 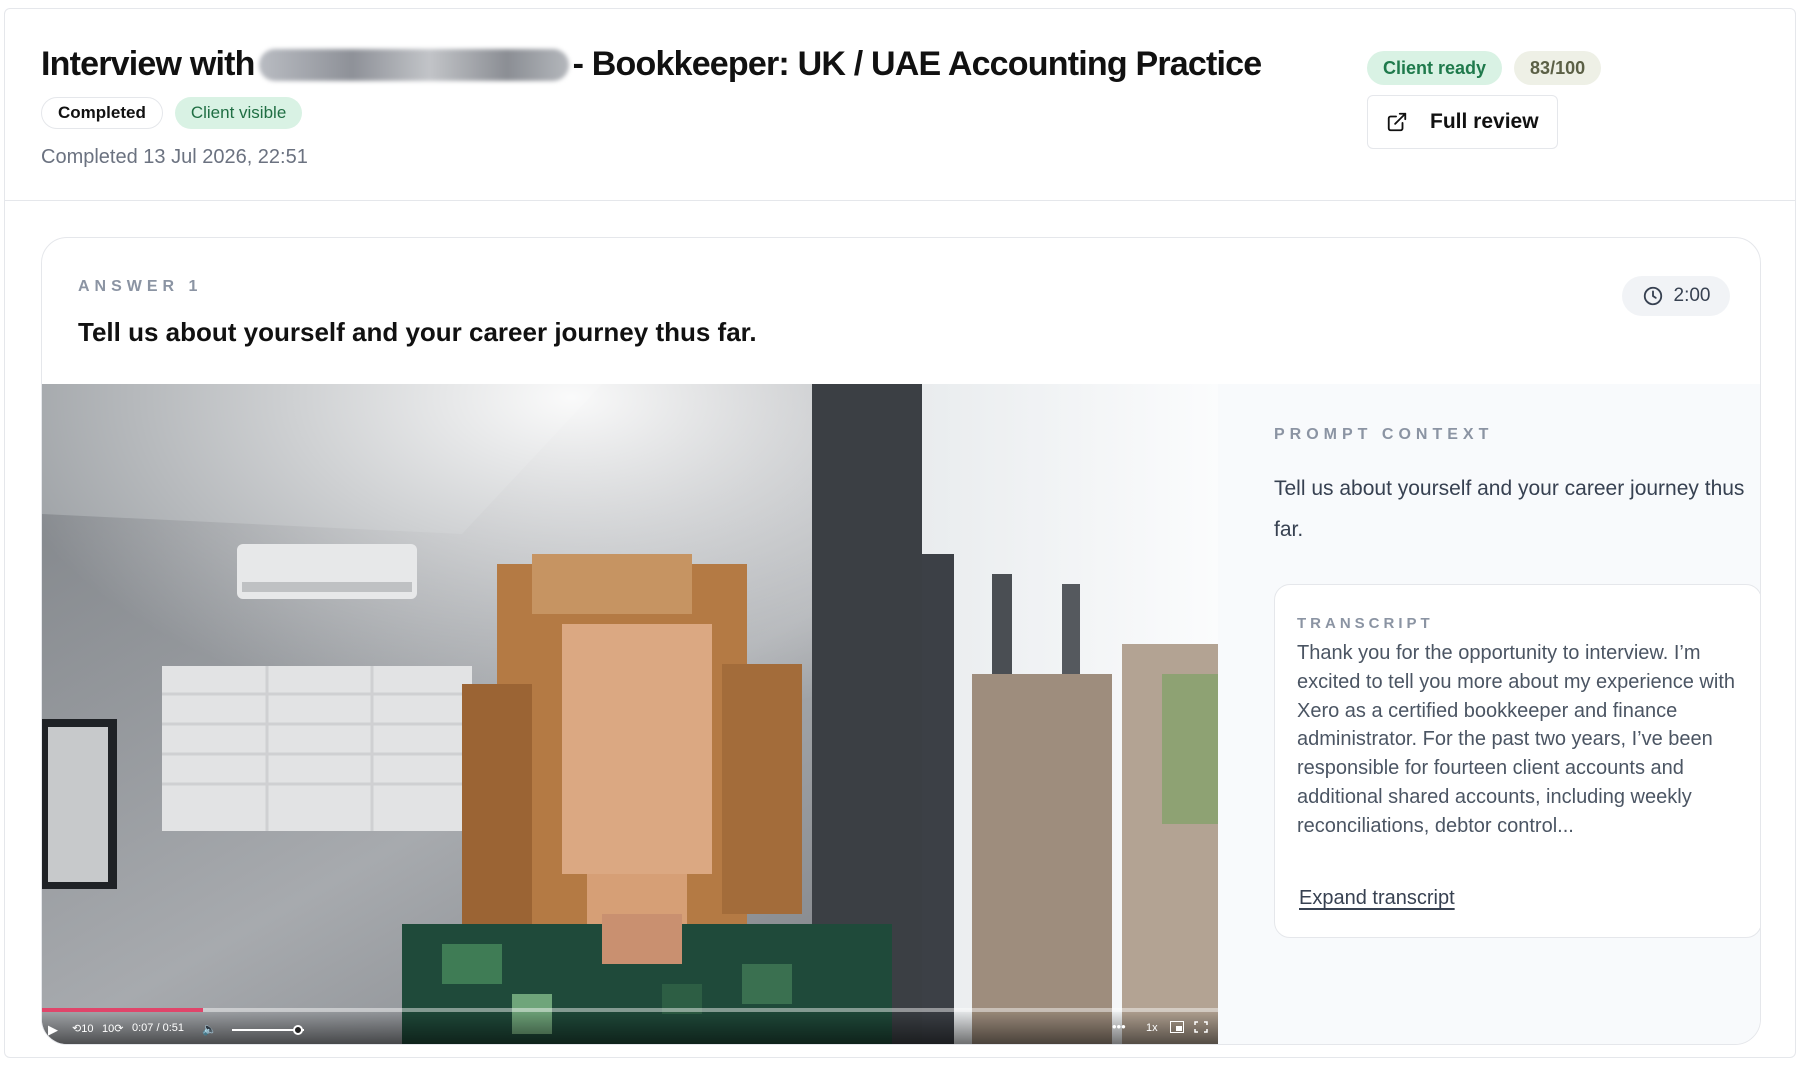 I want to click on forward-button: 10⟳, so click(x=112, y=1028).